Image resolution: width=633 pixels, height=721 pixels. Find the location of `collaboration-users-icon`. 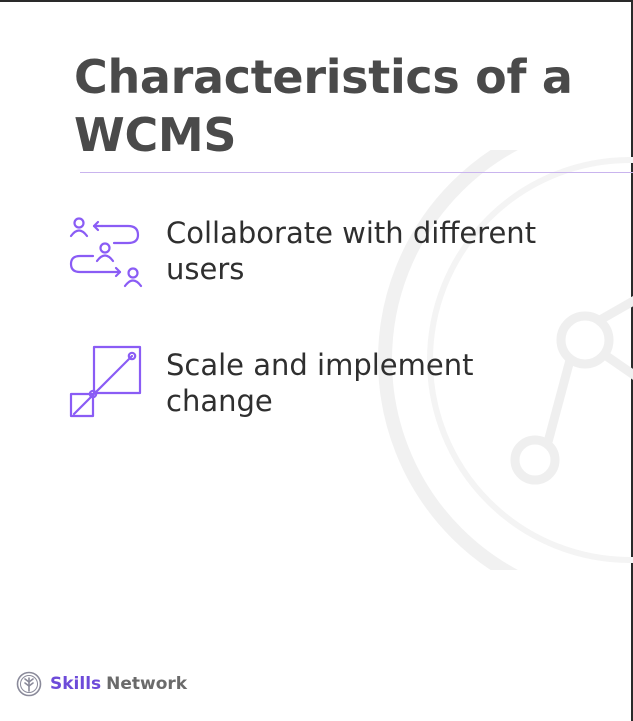

collaboration-users-icon is located at coordinates (106, 252).